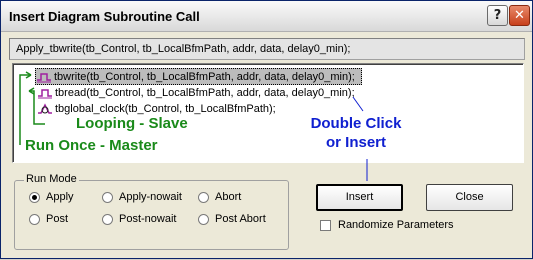 The image size is (533, 260). I want to click on run-once-master-annotation: Run Once - Master, so click(91, 145).